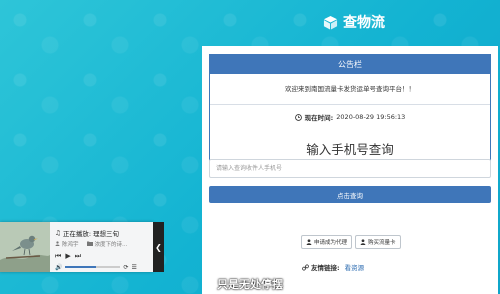 This screenshot has width=500, height=294. I want to click on next-icon: ⏭, so click(78, 256).